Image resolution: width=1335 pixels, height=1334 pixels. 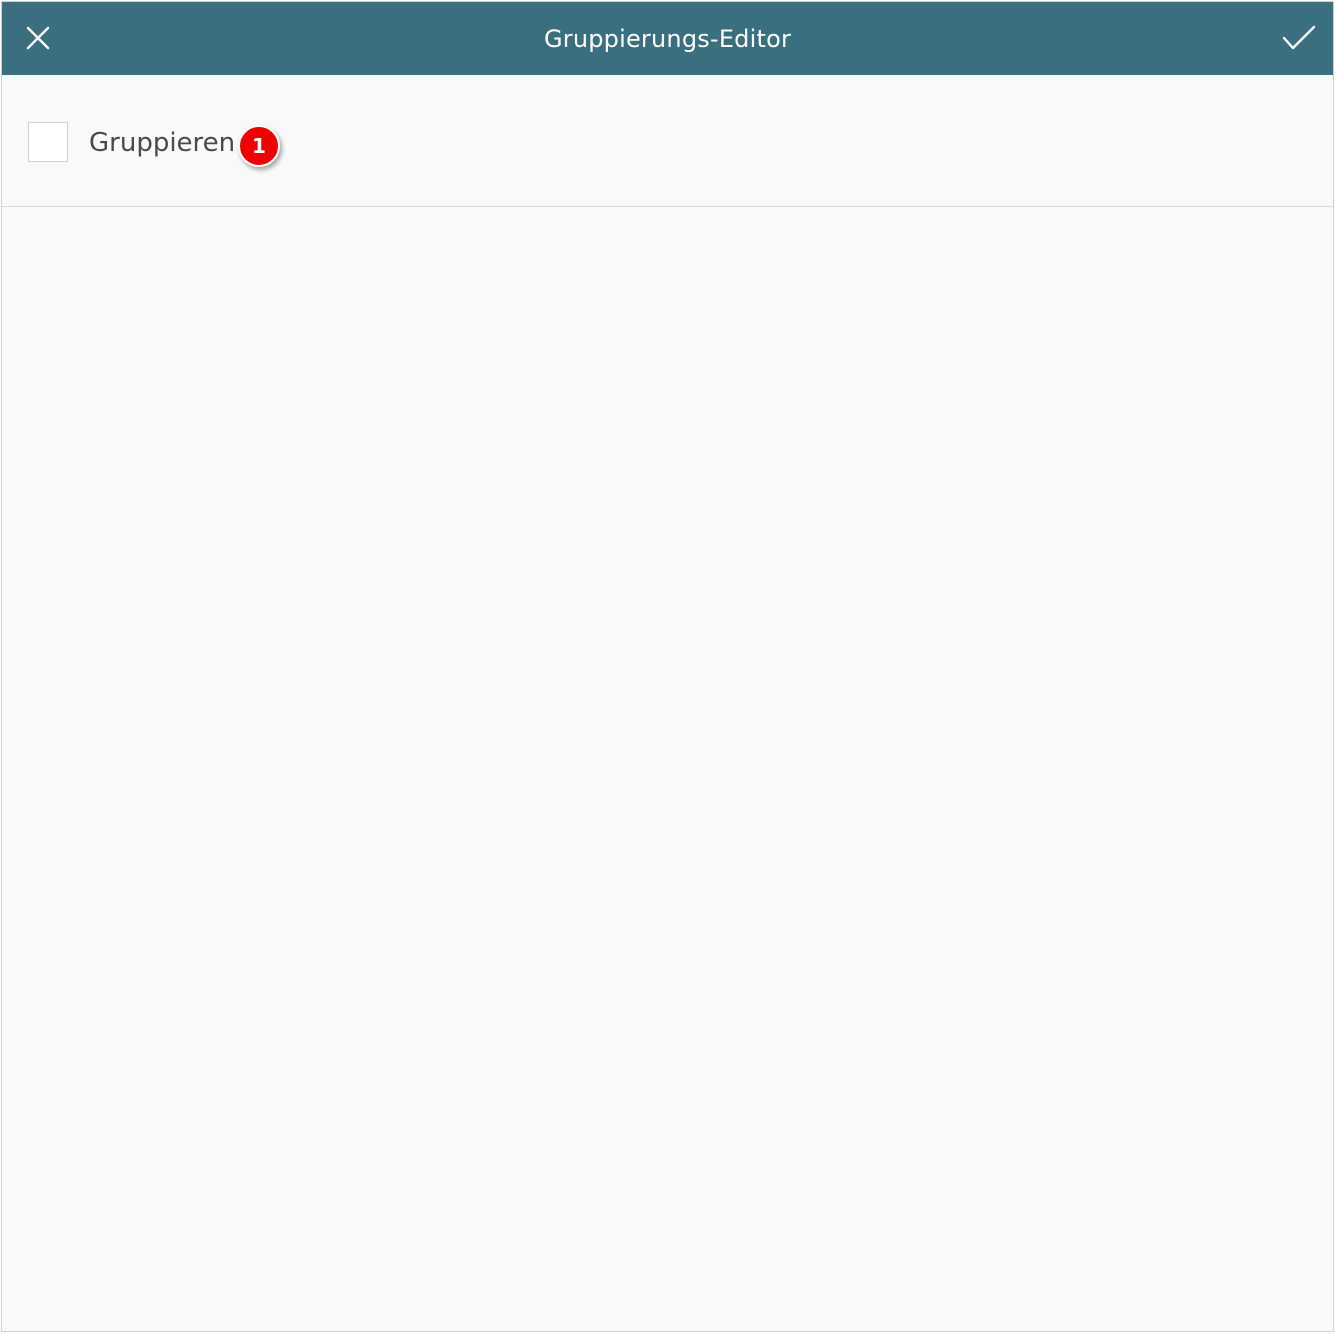 I want to click on dialog-title: Gruppierungs-Editor, so click(x=667, y=38).